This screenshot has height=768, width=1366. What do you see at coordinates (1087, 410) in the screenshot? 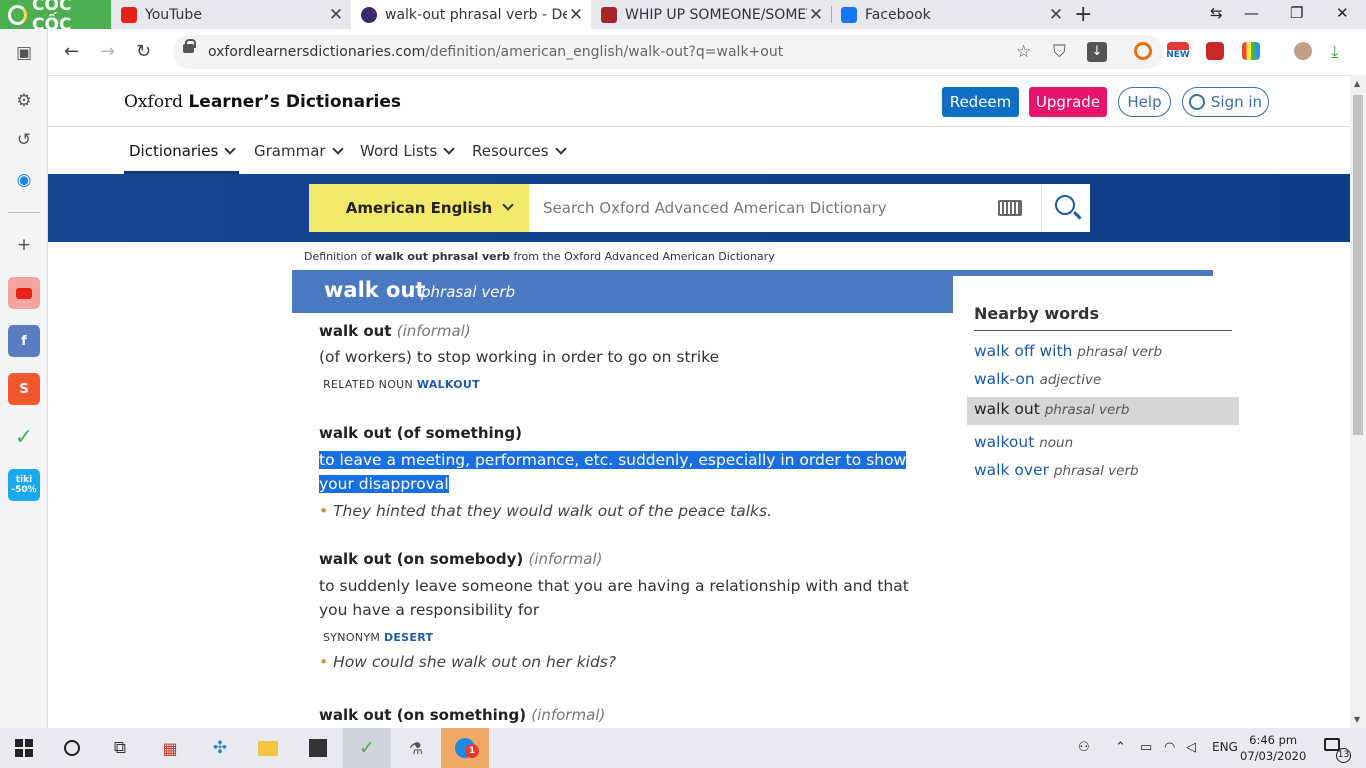
I see `nearby-pos: phrasal verb` at bounding box center [1087, 410].